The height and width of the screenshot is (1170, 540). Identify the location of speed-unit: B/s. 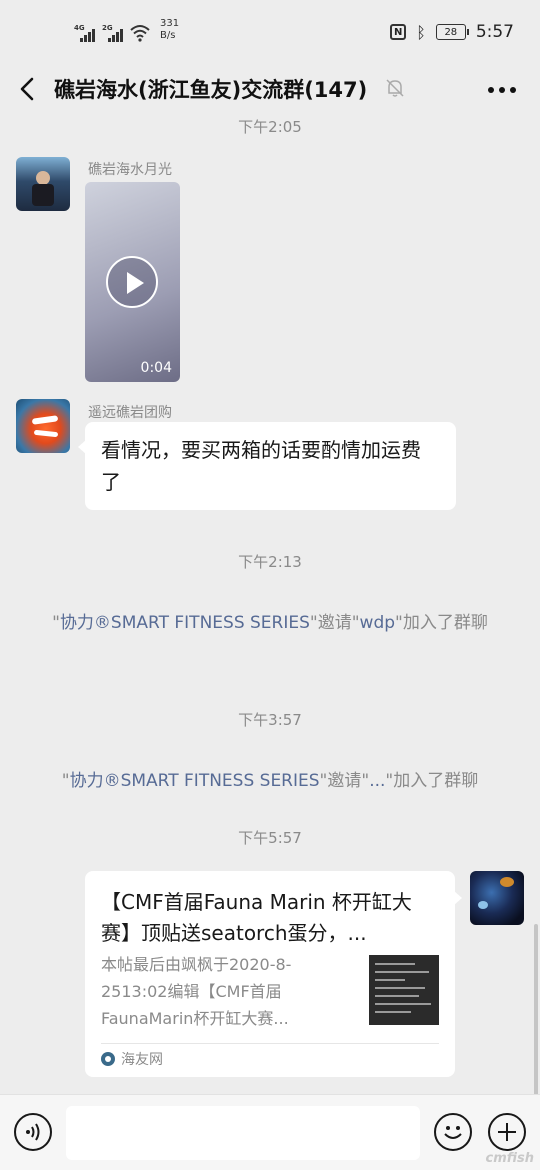
(168, 35).